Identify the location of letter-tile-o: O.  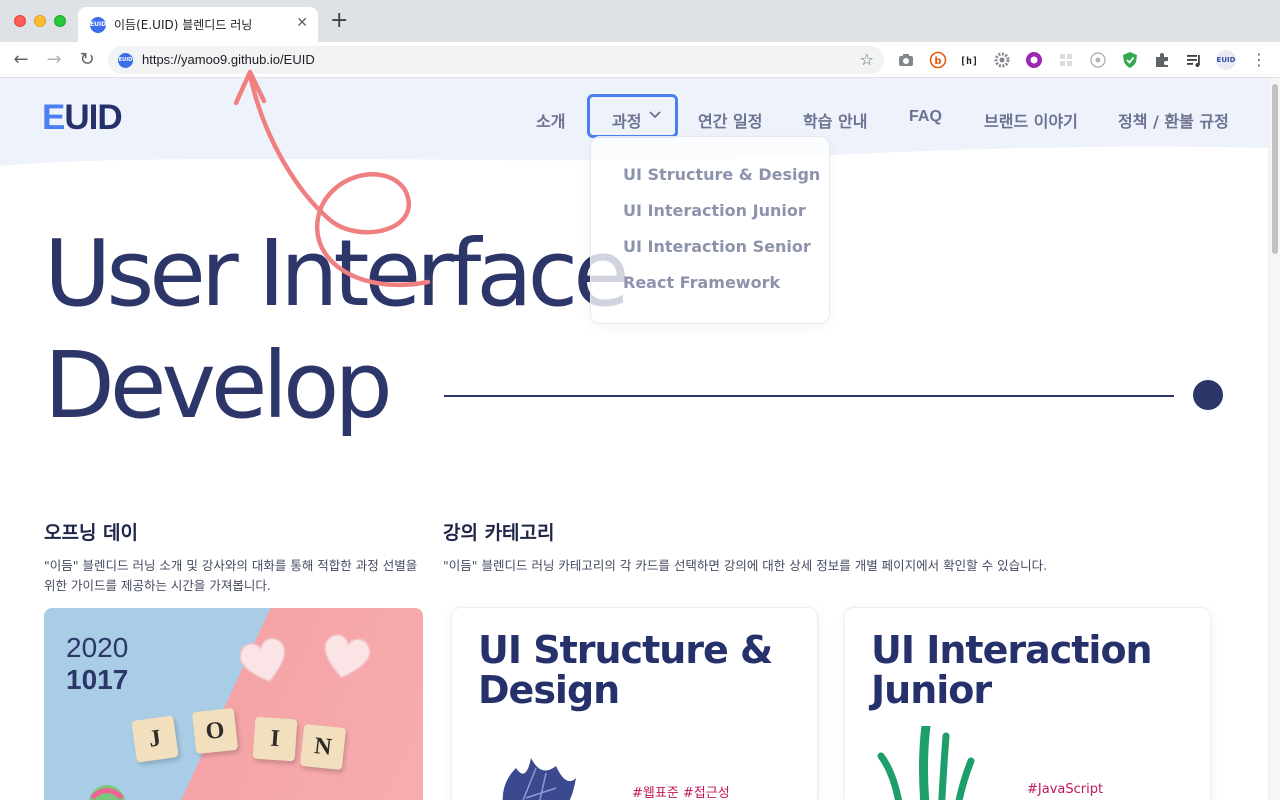
(215, 731).